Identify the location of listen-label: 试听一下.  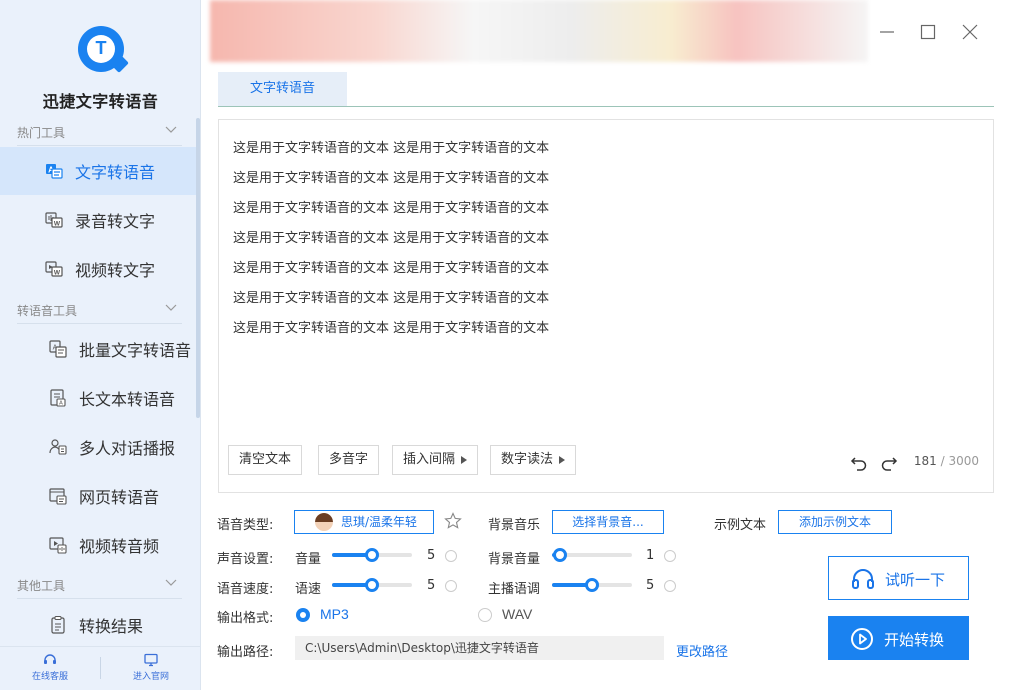
(915, 580).